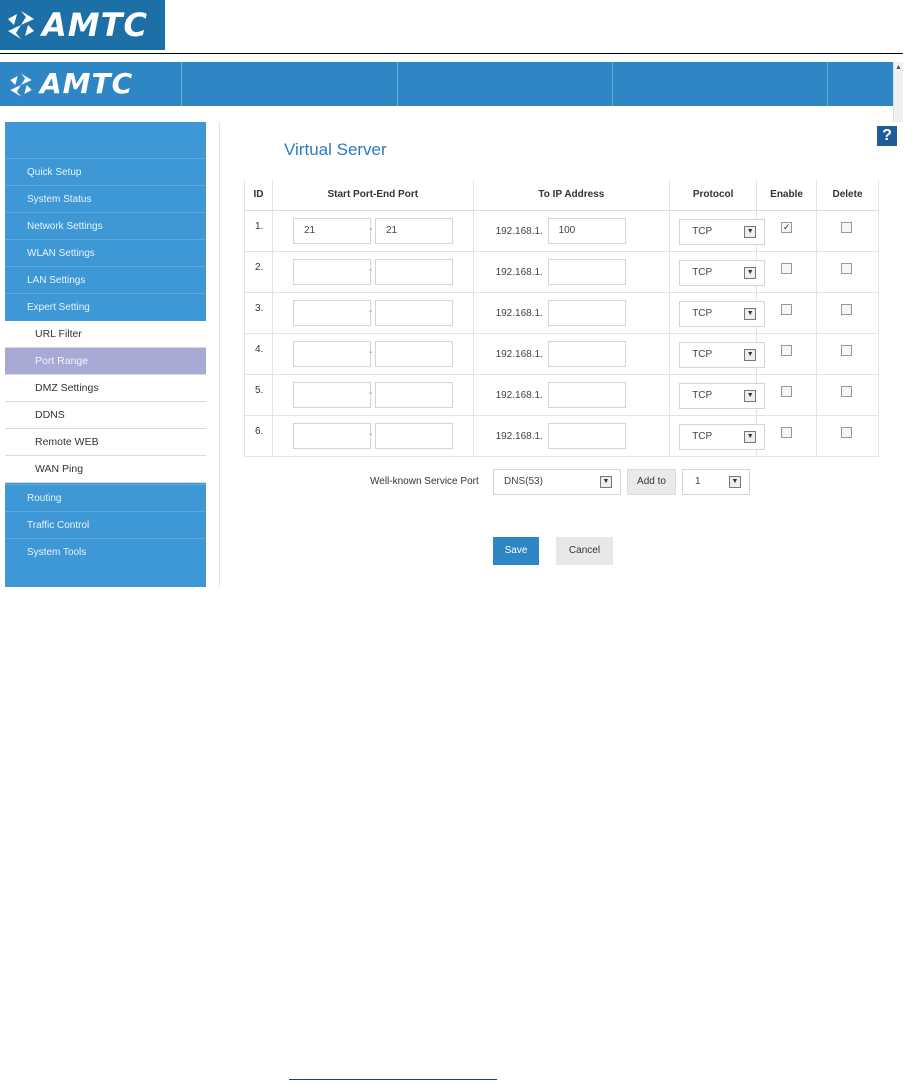 The image size is (913, 1092). What do you see at coordinates (105, 442) in the screenshot?
I see `sidebar-subitem-remote-web: Remote WEB` at bounding box center [105, 442].